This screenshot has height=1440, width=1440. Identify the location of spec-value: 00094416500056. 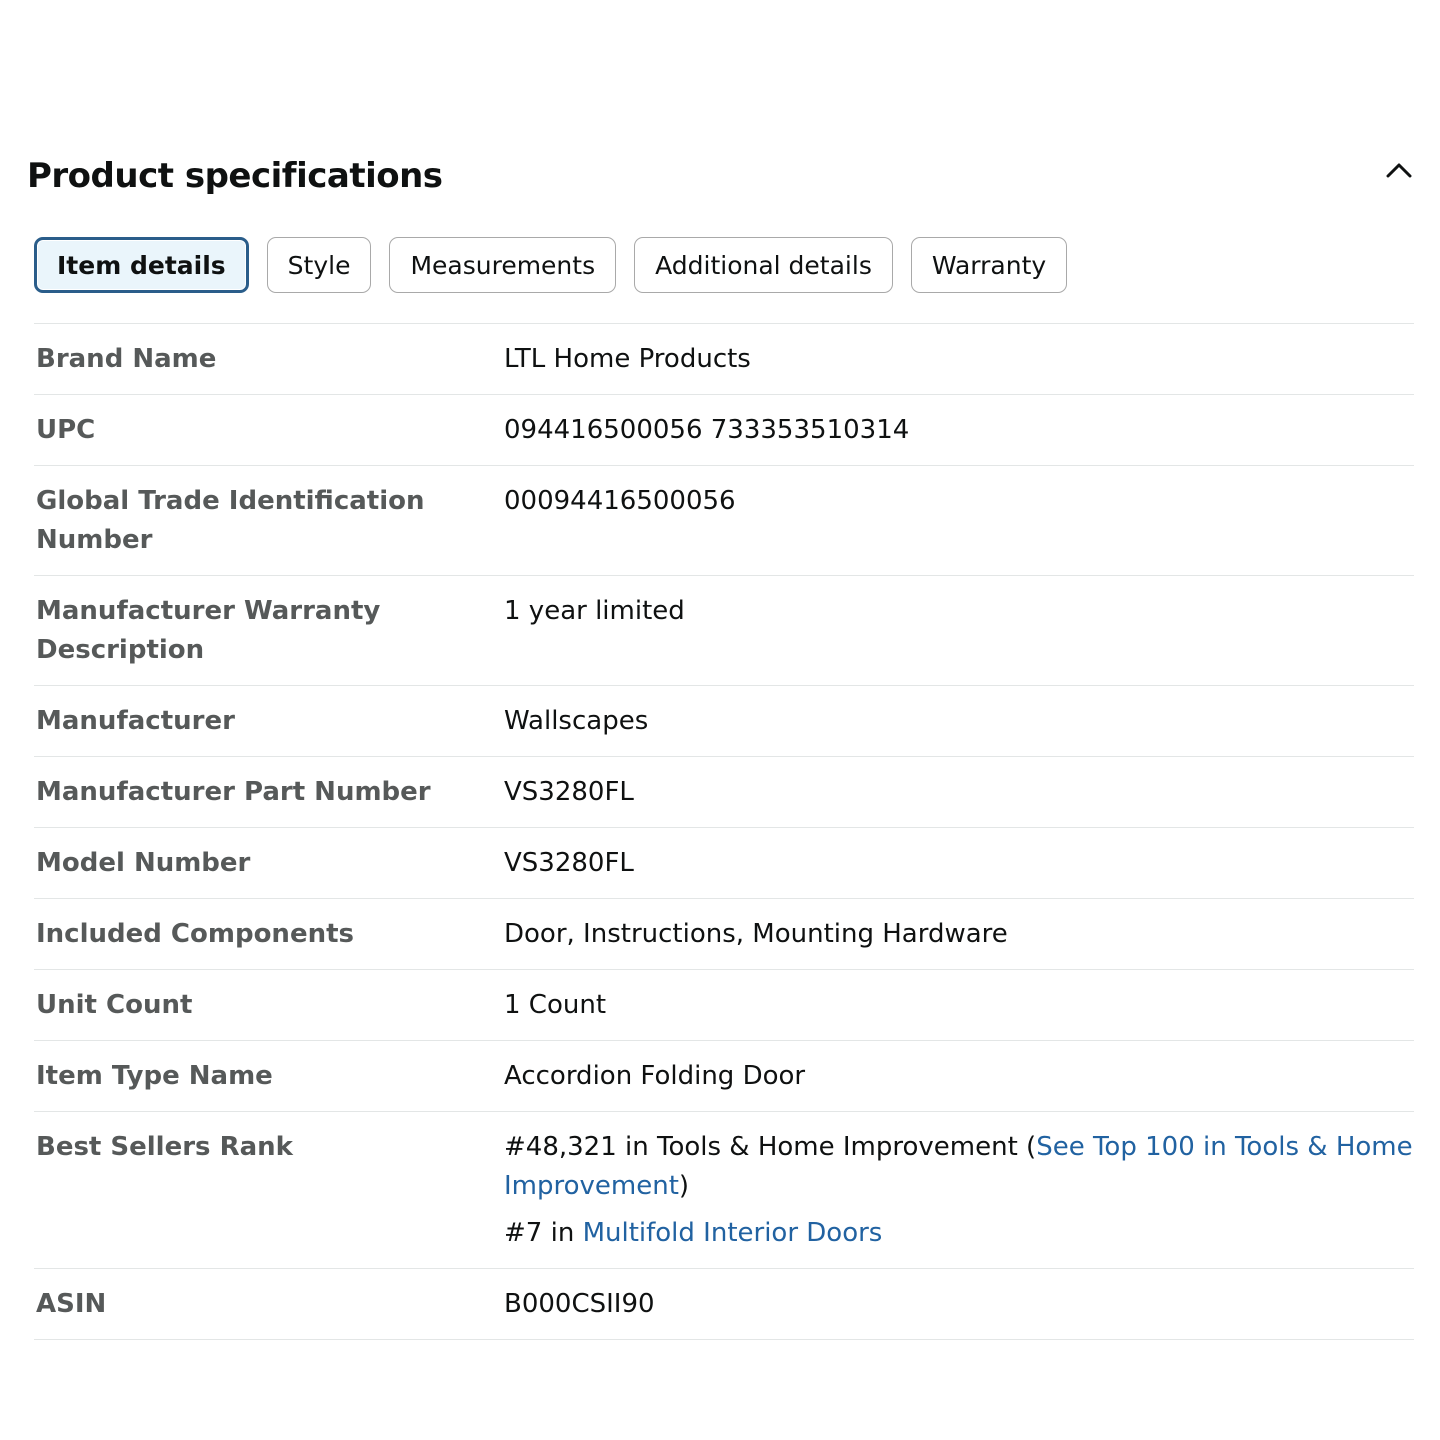
(620, 501).